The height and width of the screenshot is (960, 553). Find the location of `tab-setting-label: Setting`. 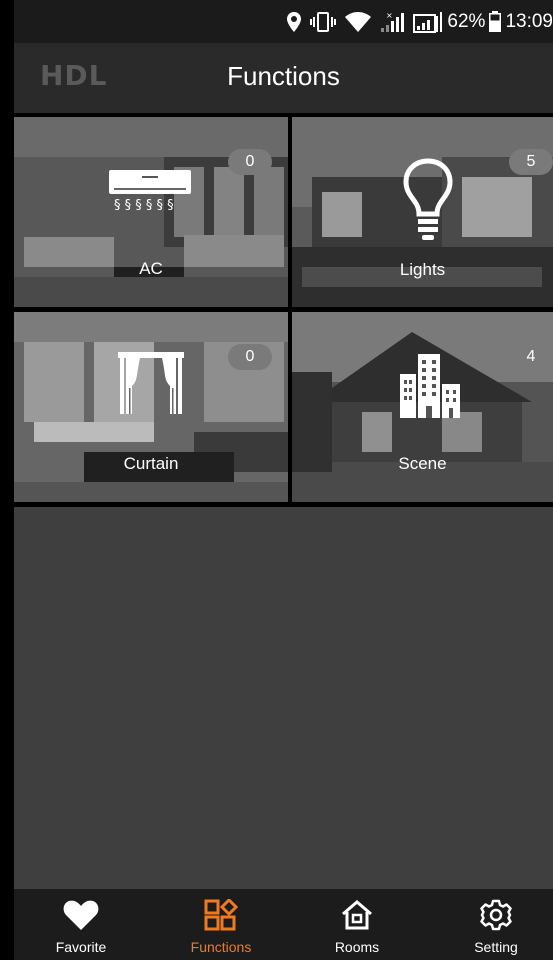

tab-setting-label: Setting is located at coordinates (496, 947).